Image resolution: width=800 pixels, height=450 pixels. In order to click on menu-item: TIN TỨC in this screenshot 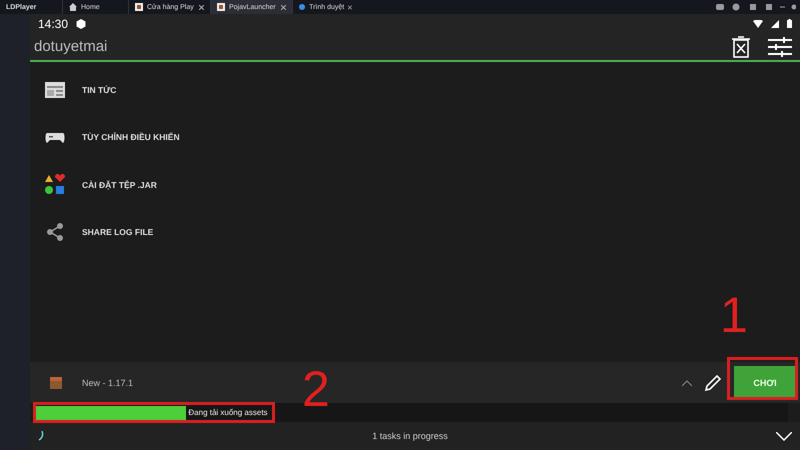, I will do `click(99, 89)`.